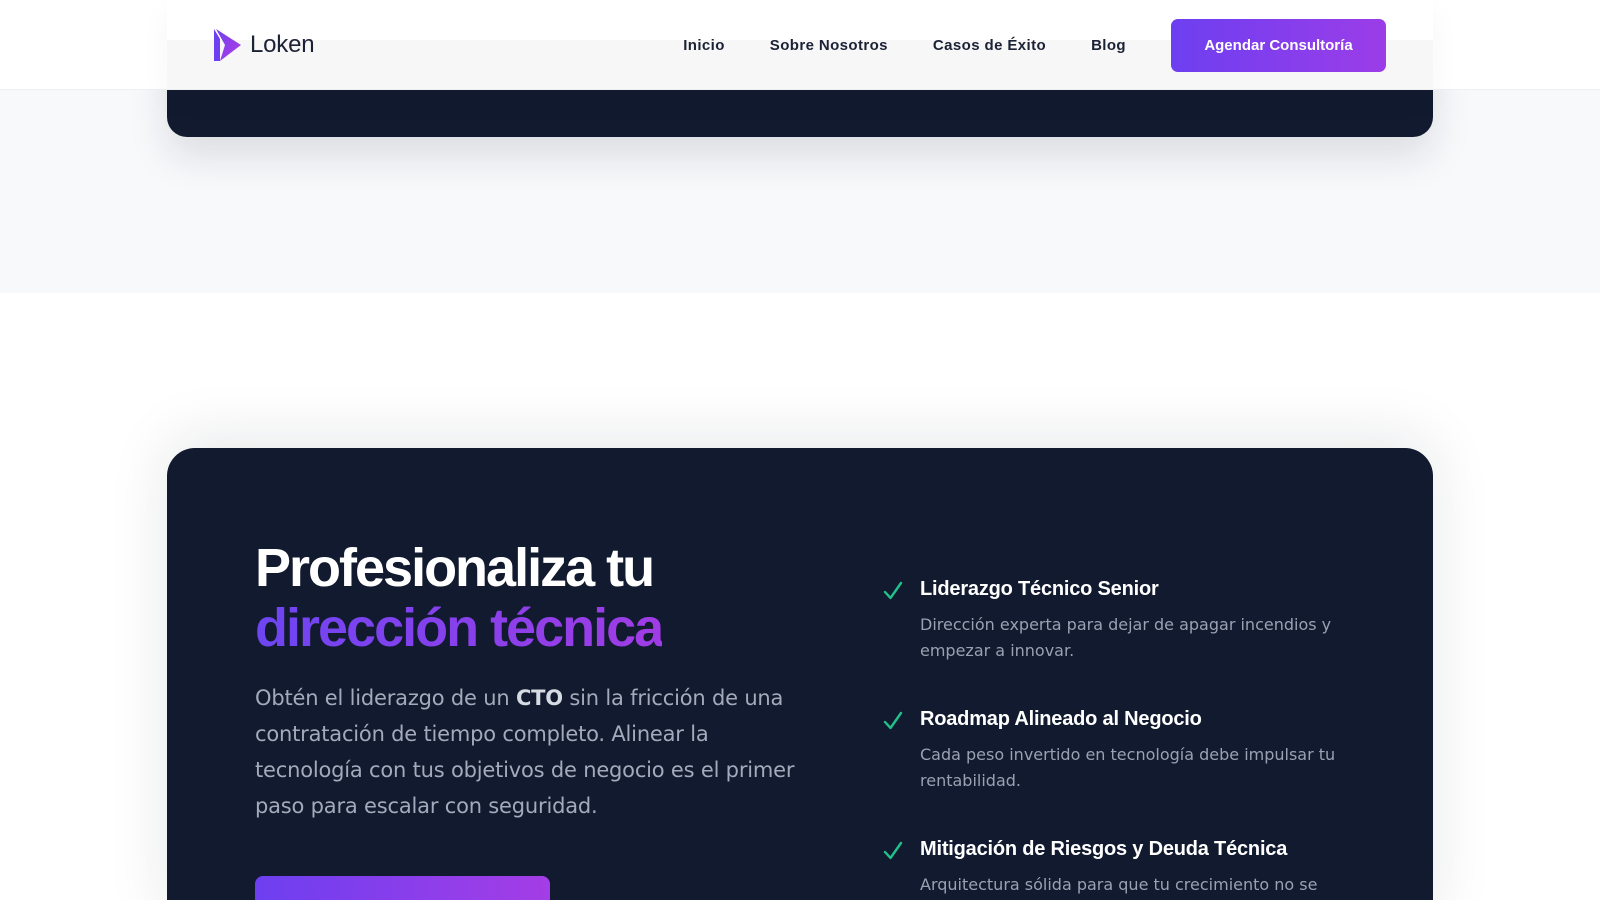 The image size is (1600, 900). Describe the element at coordinates (1108, 45) in the screenshot. I see `nav-link-blog: Blog` at that location.